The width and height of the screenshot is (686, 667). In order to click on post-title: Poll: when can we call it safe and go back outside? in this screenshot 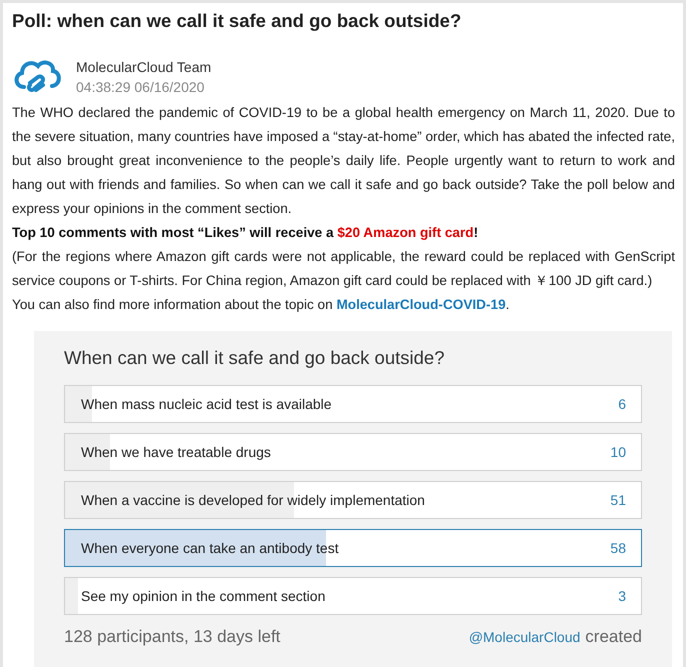, I will do `click(237, 21)`.